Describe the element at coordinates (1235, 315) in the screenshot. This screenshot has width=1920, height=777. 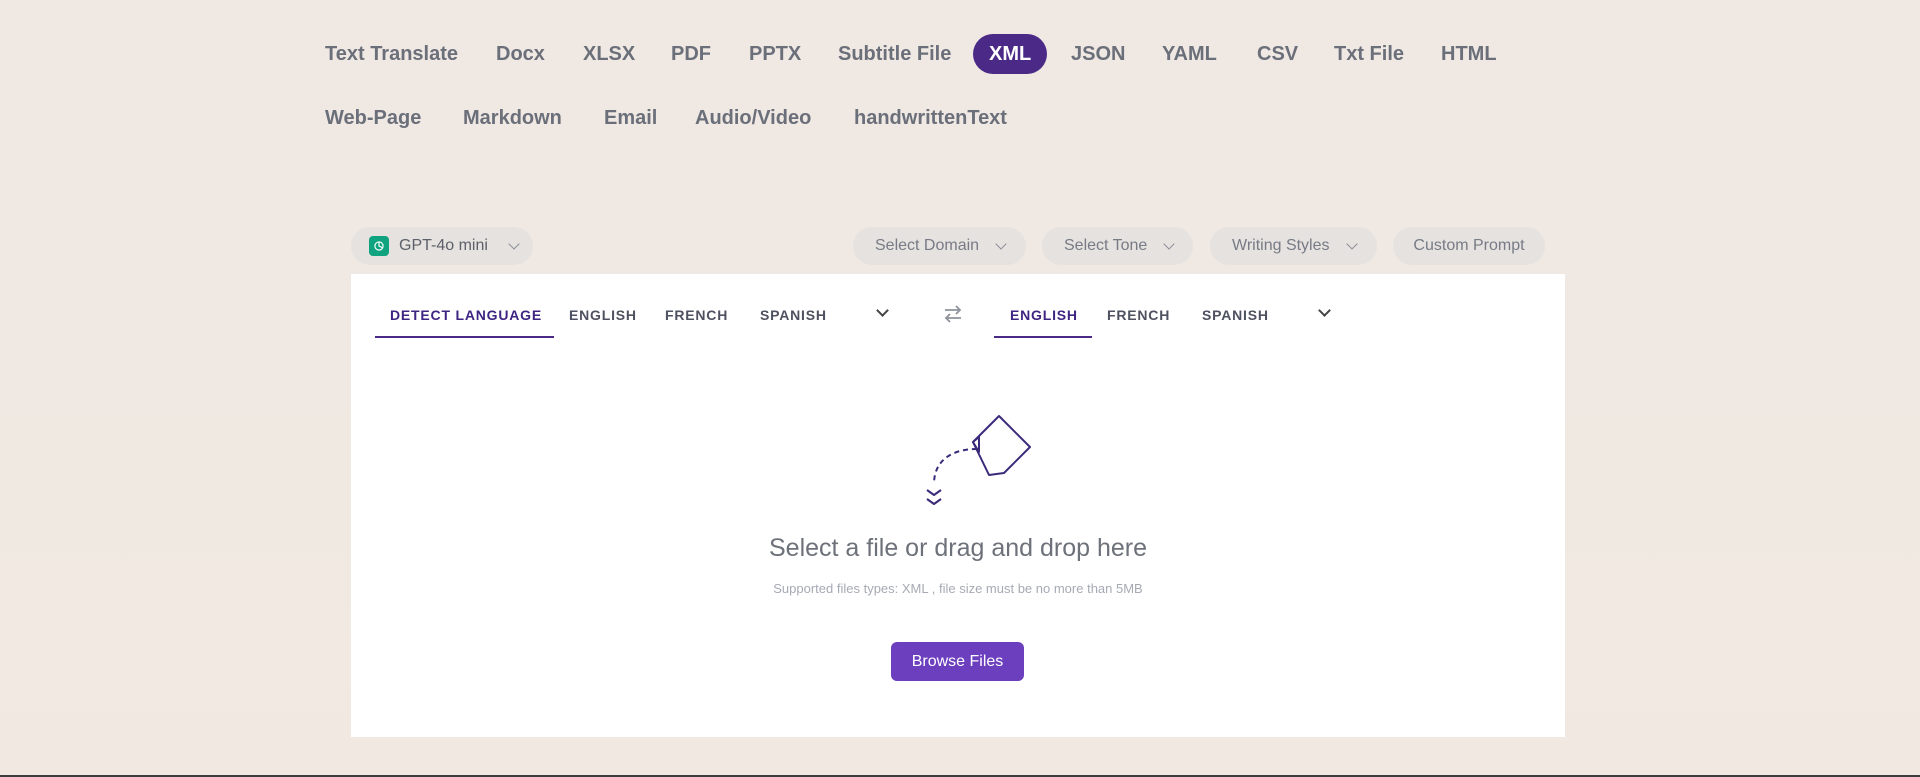
I see `target-lang-spanish: SPANISH` at that location.